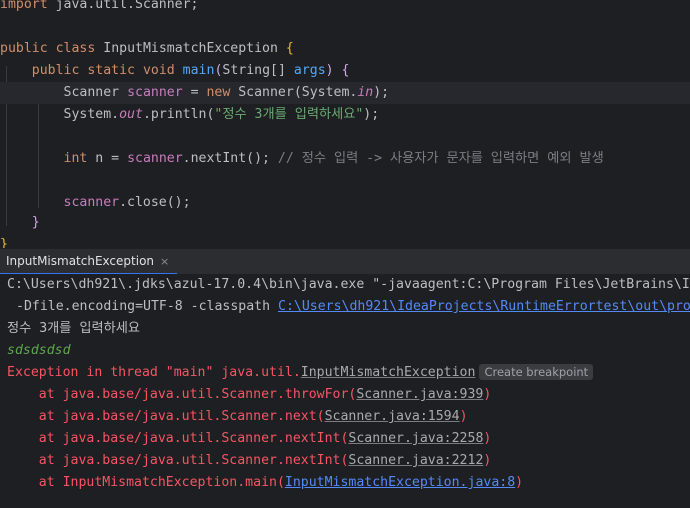 Image resolution: width=690 pixels, height=508 pixels. I want to click on console-user-input: sdsdsdsd, so click(39, 350).